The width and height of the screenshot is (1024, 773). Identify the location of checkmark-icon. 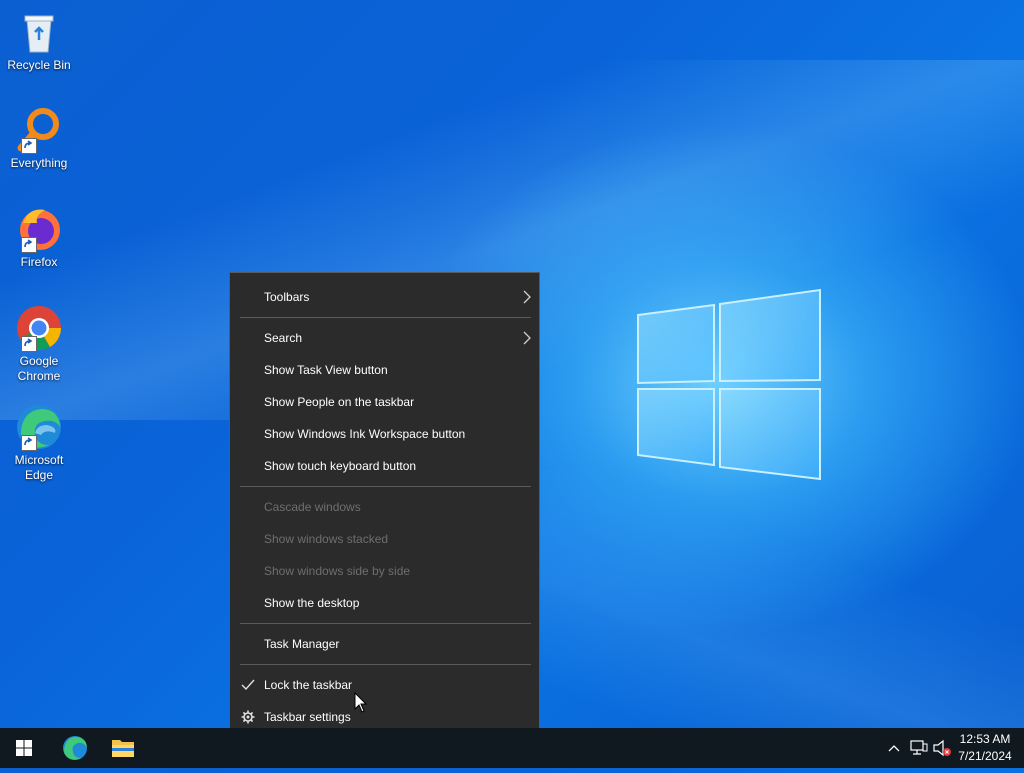
(248, 685).